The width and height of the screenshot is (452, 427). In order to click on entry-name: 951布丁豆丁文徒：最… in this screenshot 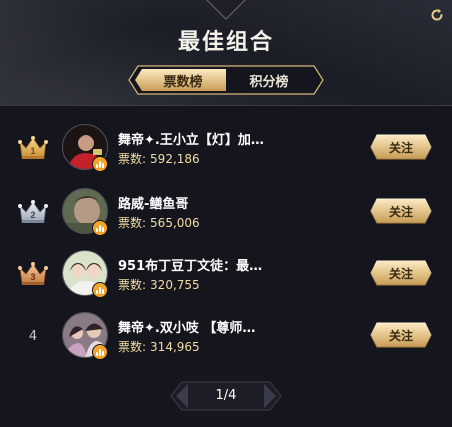, I will do `click(190, 266)`.